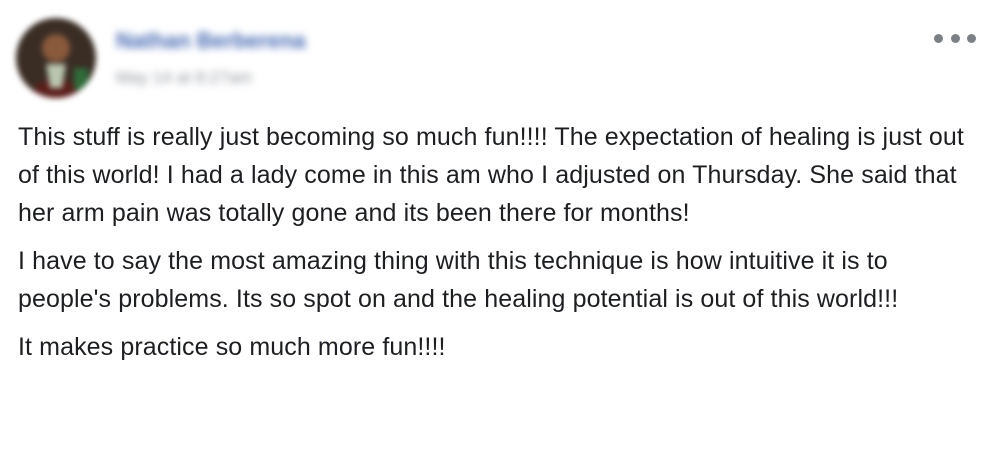 This screenshot has width=988, height=456. Describe the element at coordinates (211, 41) in the screenshot. I see `author-name-link: Nathan Berberena` at that location.